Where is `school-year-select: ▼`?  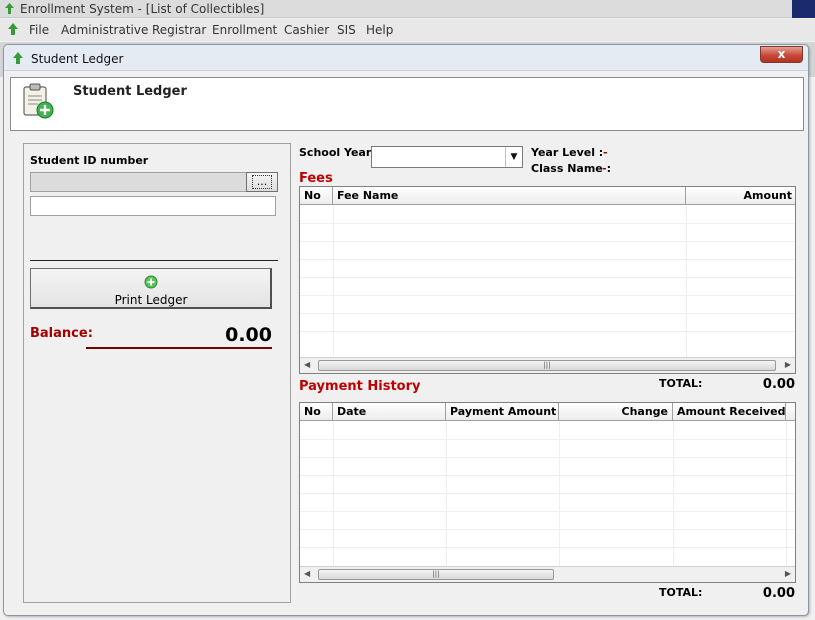 school-year-select: ▼ is located at coordinates (447, 157).